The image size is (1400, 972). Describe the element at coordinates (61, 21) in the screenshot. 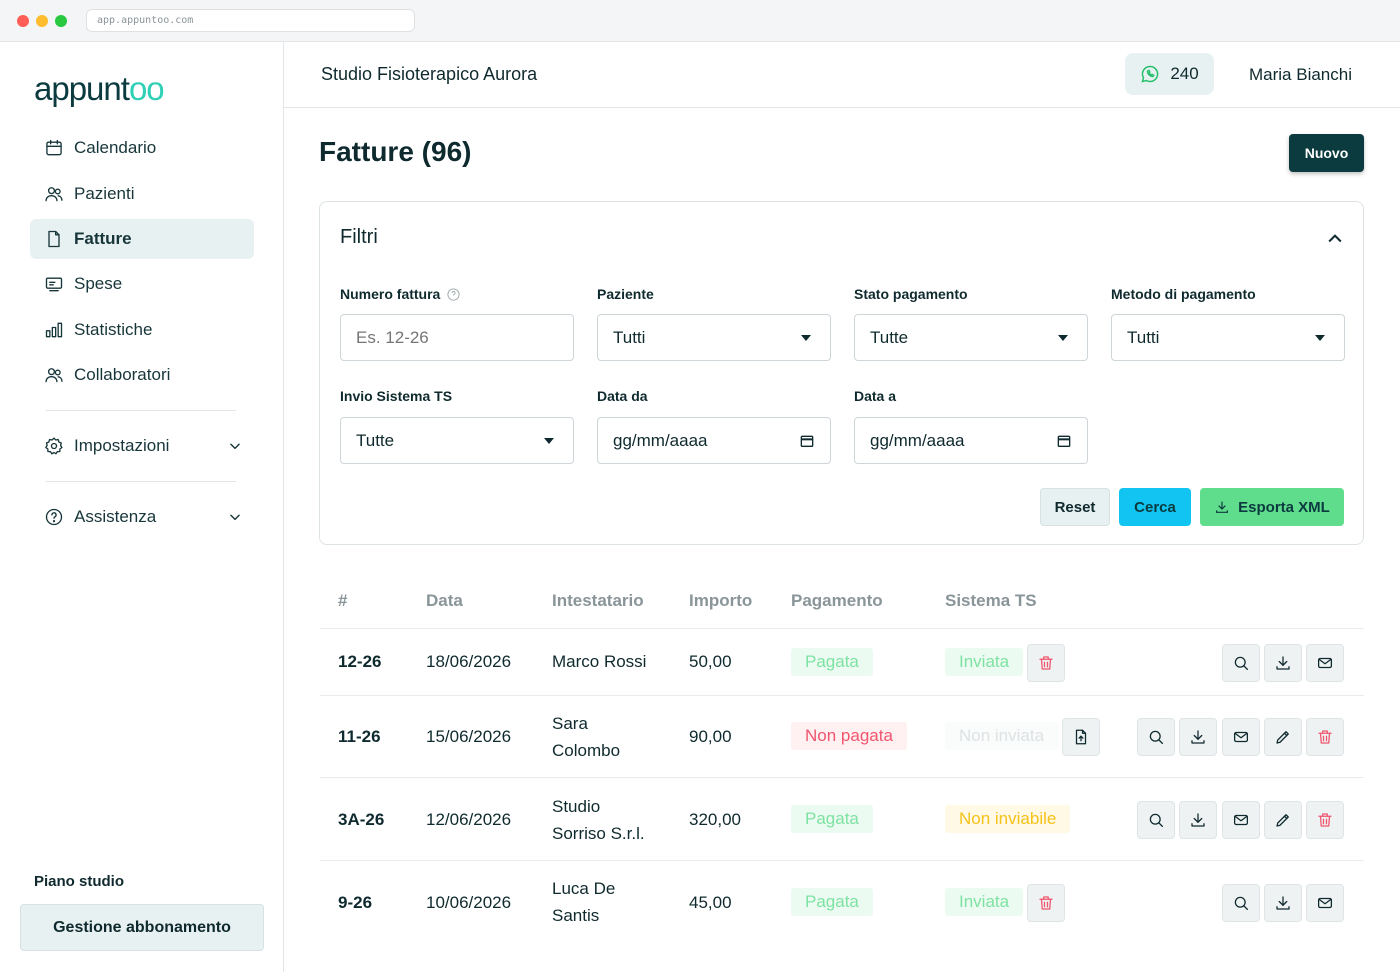

I see `window-maximize-dot` at that location.